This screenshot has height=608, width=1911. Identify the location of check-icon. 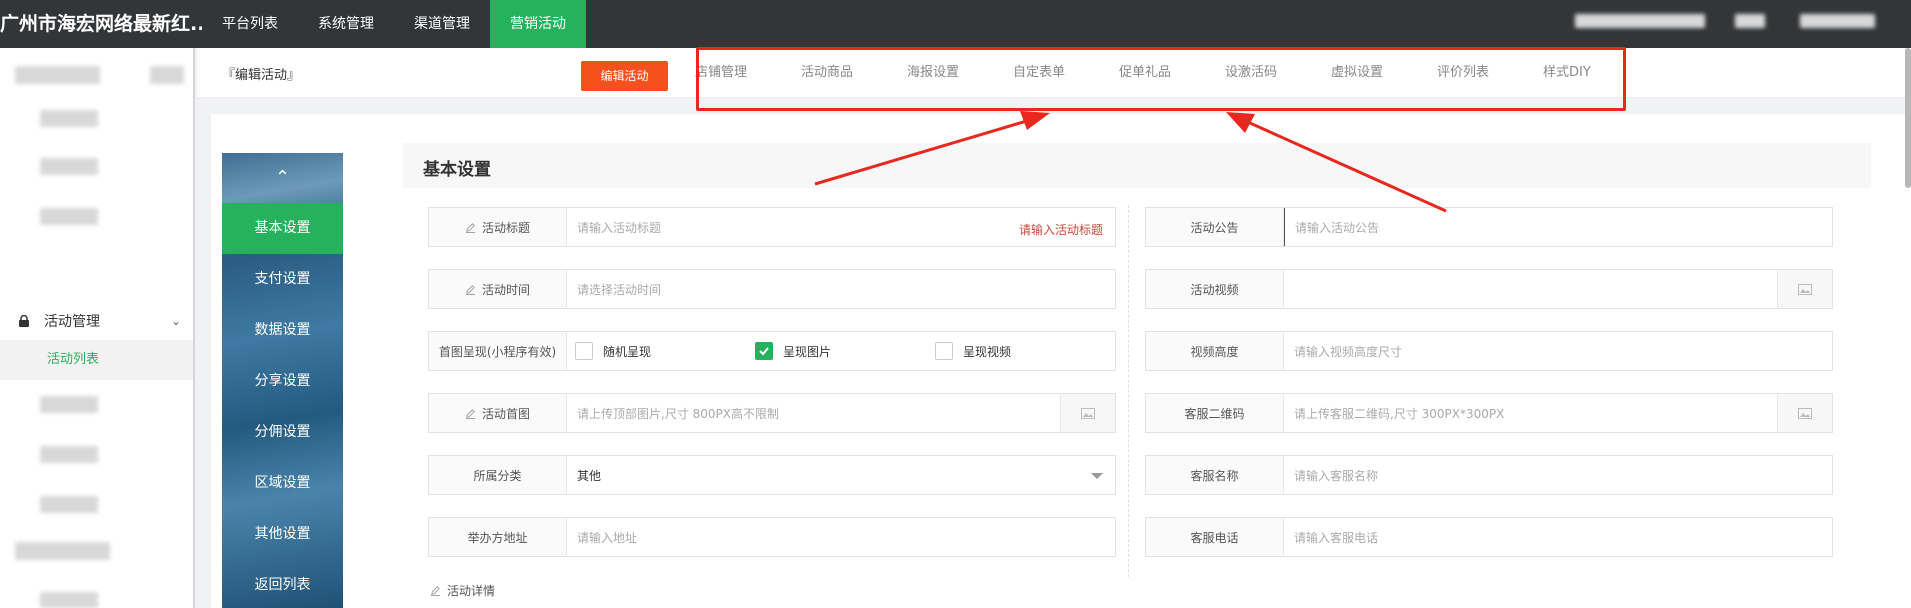
(764, 351).